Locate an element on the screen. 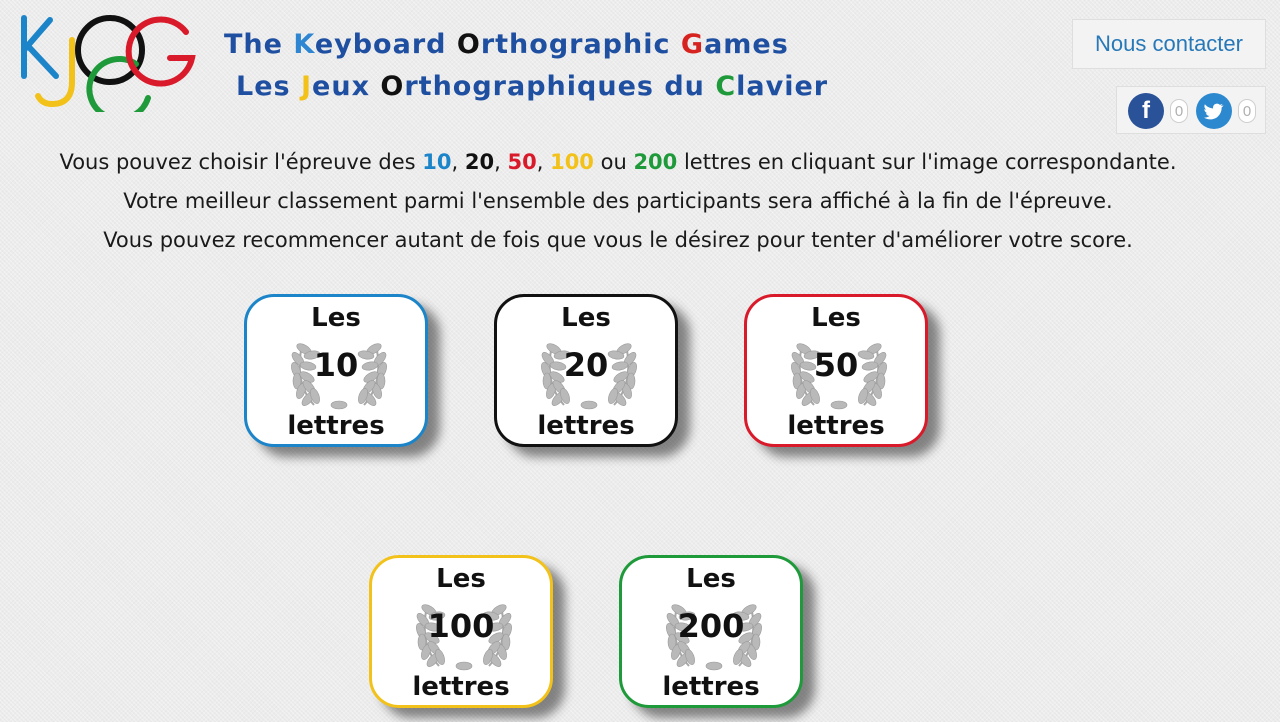  title-french-segment: J is located at coordinates (307, 86).